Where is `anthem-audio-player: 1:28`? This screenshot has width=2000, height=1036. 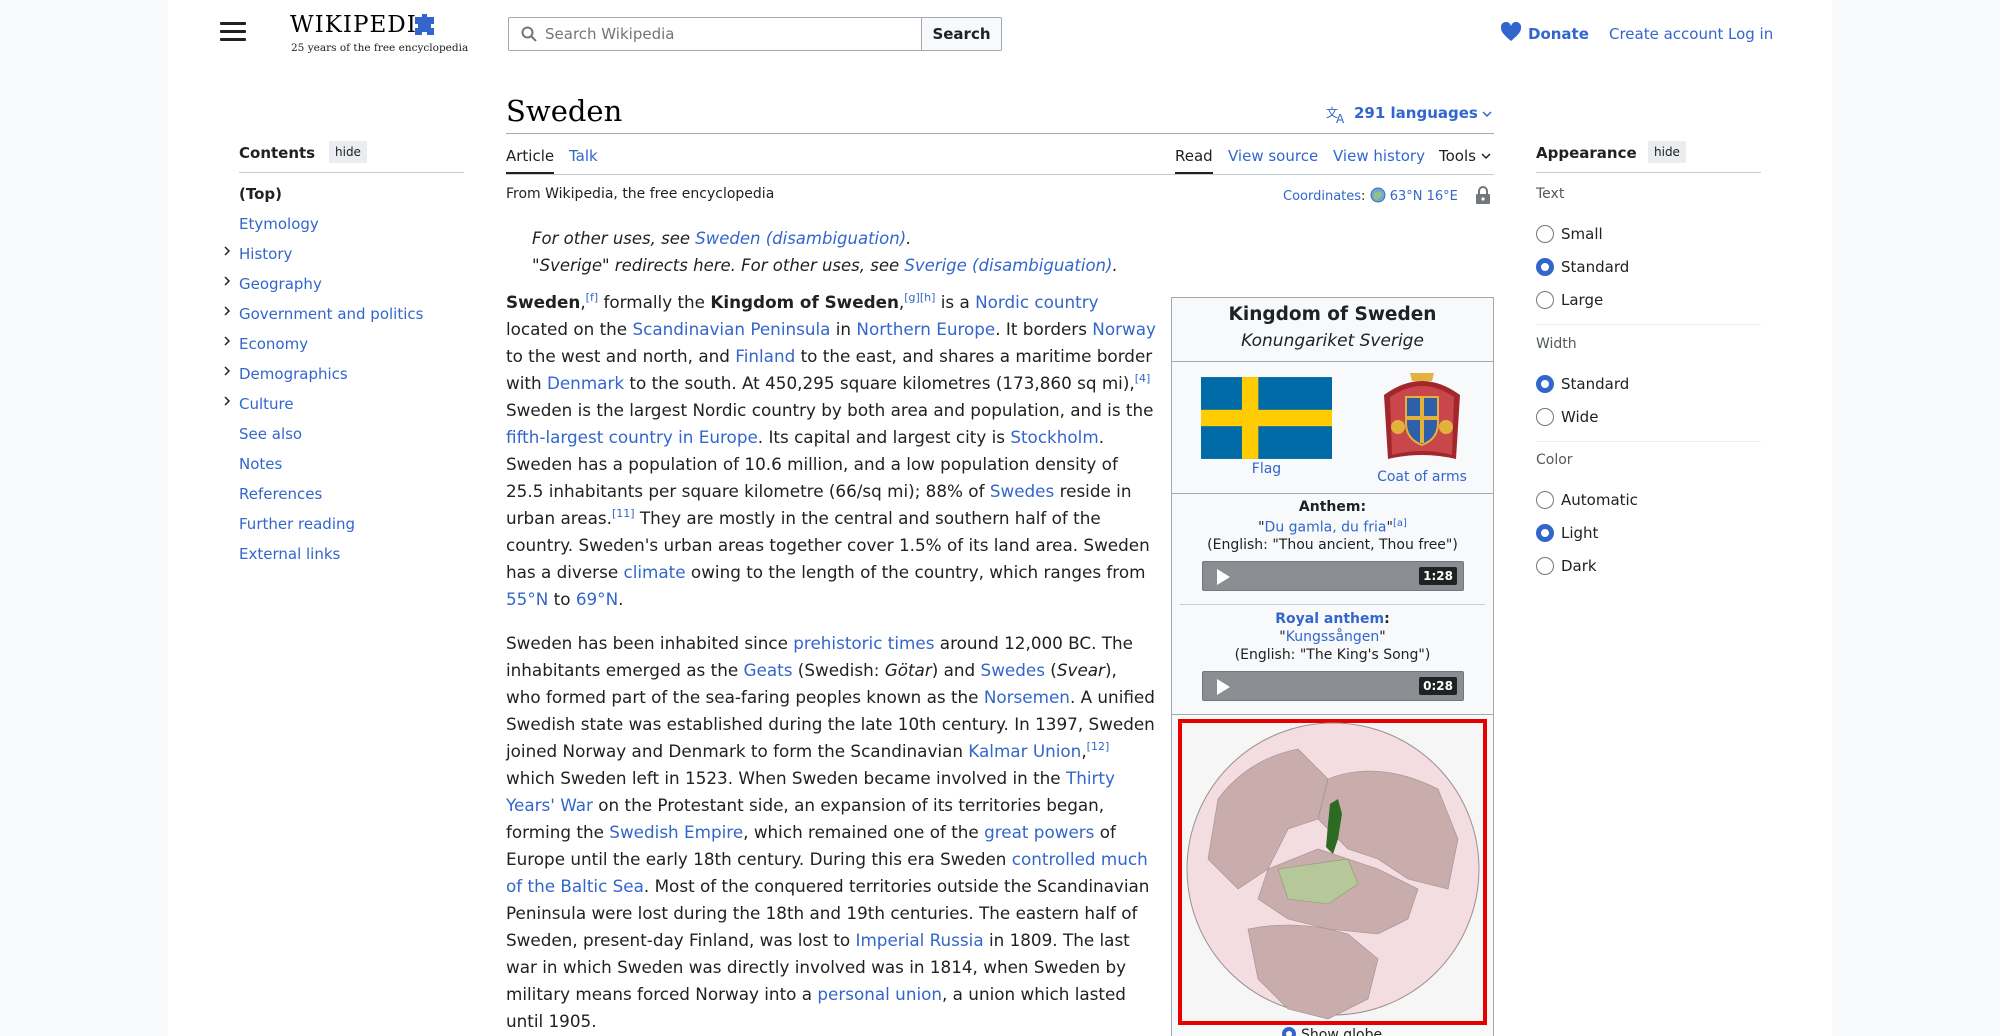
anthem-audio-player: 1:28 is located at coordinates (1333, 576).